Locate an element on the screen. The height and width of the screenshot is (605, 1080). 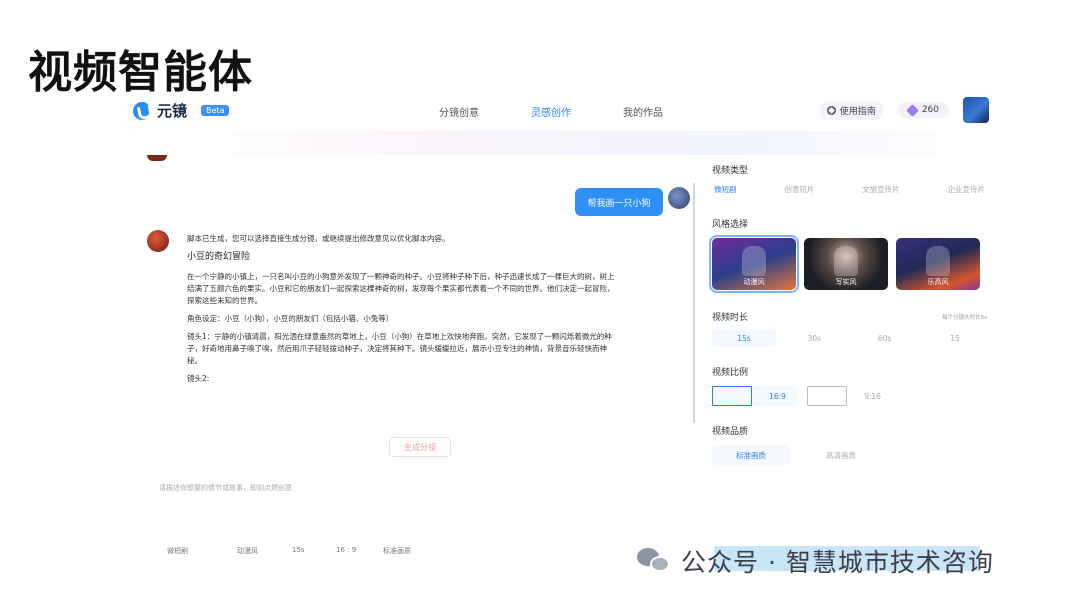
duration-hint: 每个分镜头时长5s is located at coordinates (964, 317).